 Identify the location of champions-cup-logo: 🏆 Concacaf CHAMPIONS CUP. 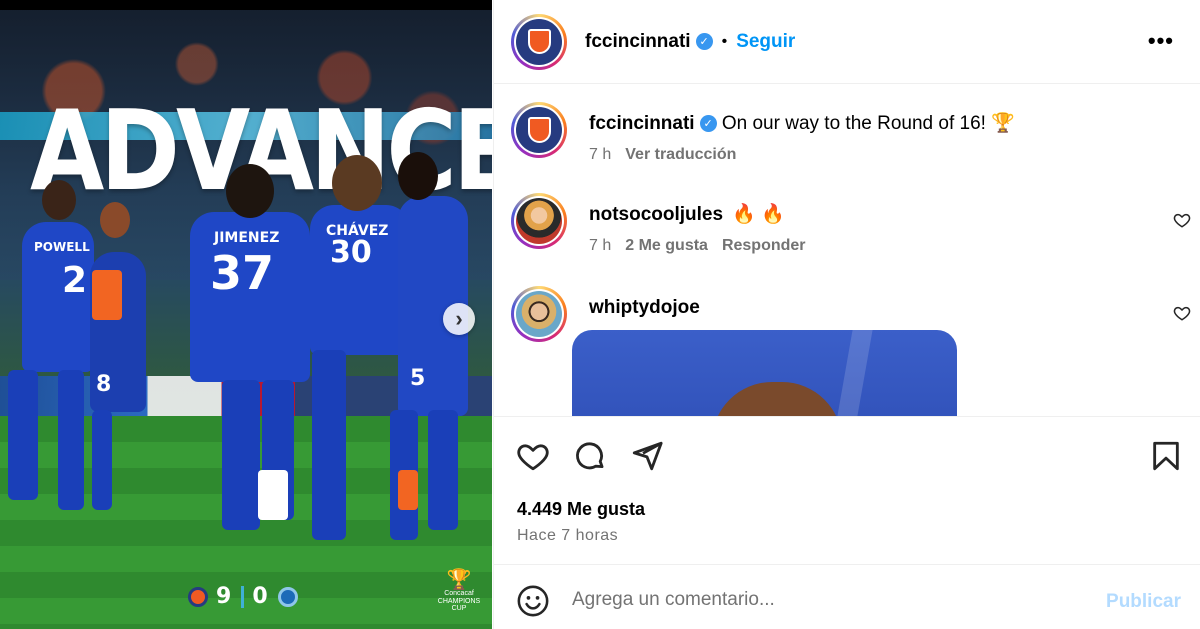
(459, 591).